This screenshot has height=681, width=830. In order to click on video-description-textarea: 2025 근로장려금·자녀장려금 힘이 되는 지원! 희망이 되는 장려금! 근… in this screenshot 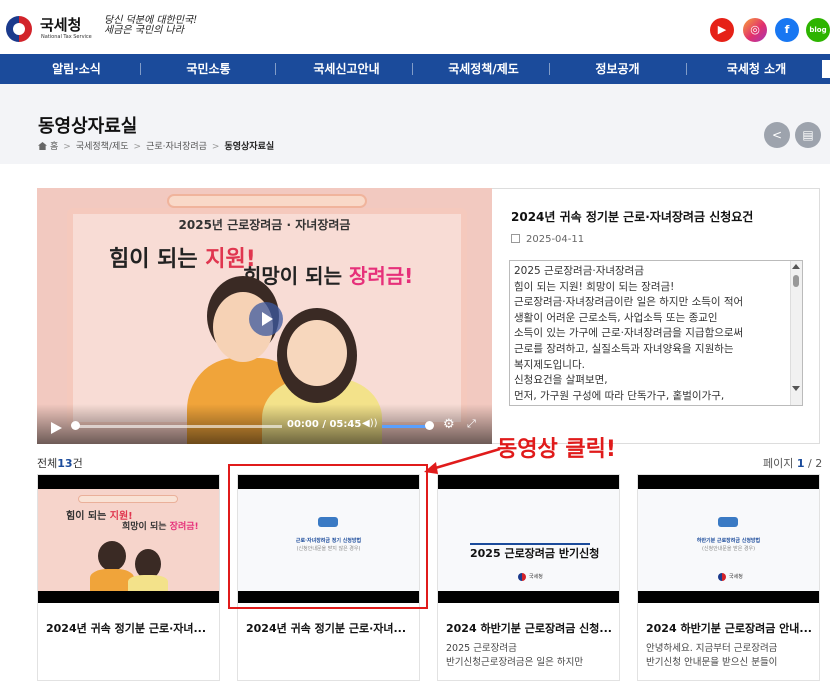, I will do `click(656, 333)`.